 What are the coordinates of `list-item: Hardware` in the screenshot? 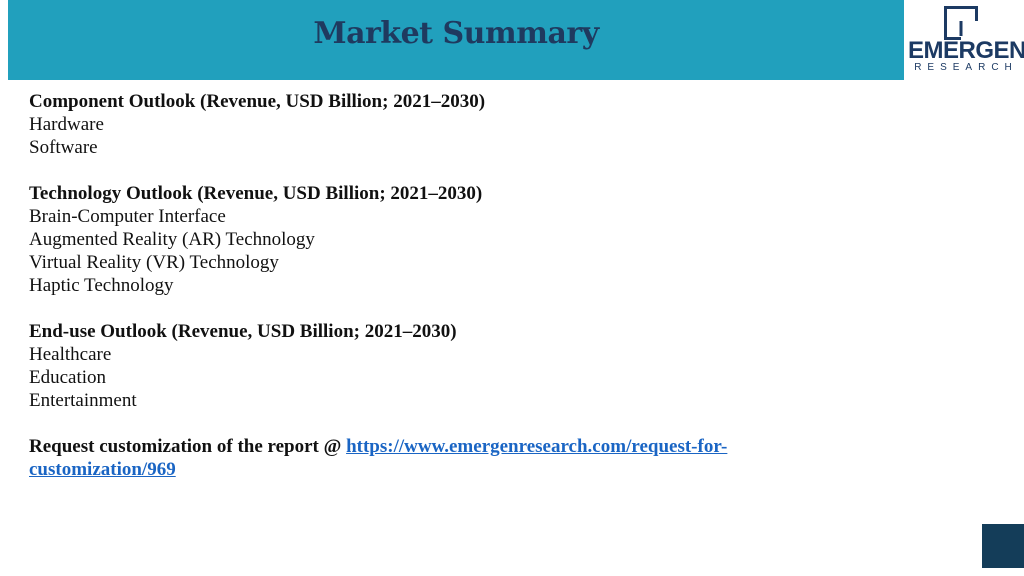 It's located at (66, 124).